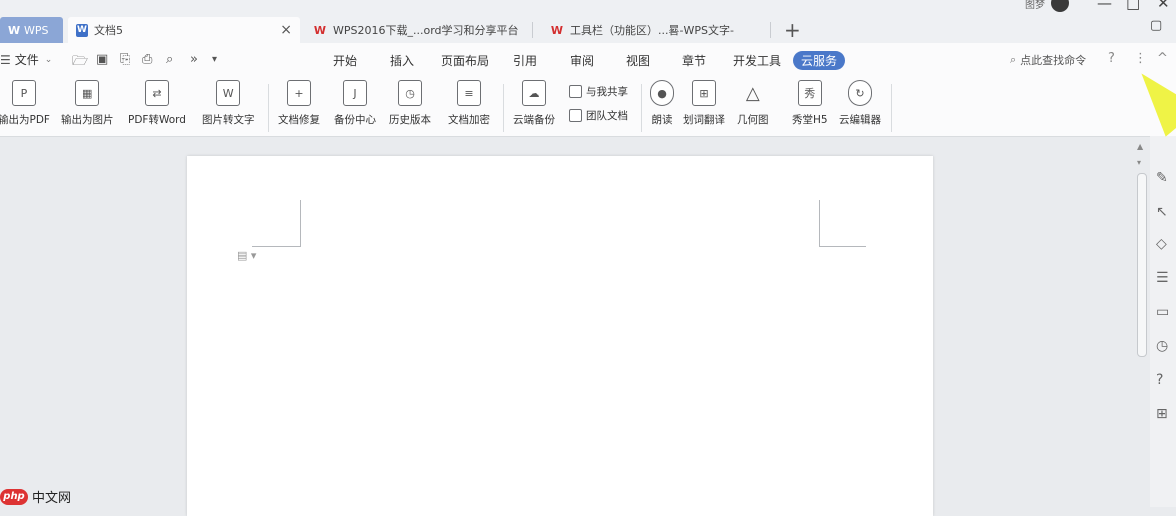  What do you see at coordinates (402, 60) in the screenshot?
I see `tab-insert: 插入` at bounding box center [402, 60].